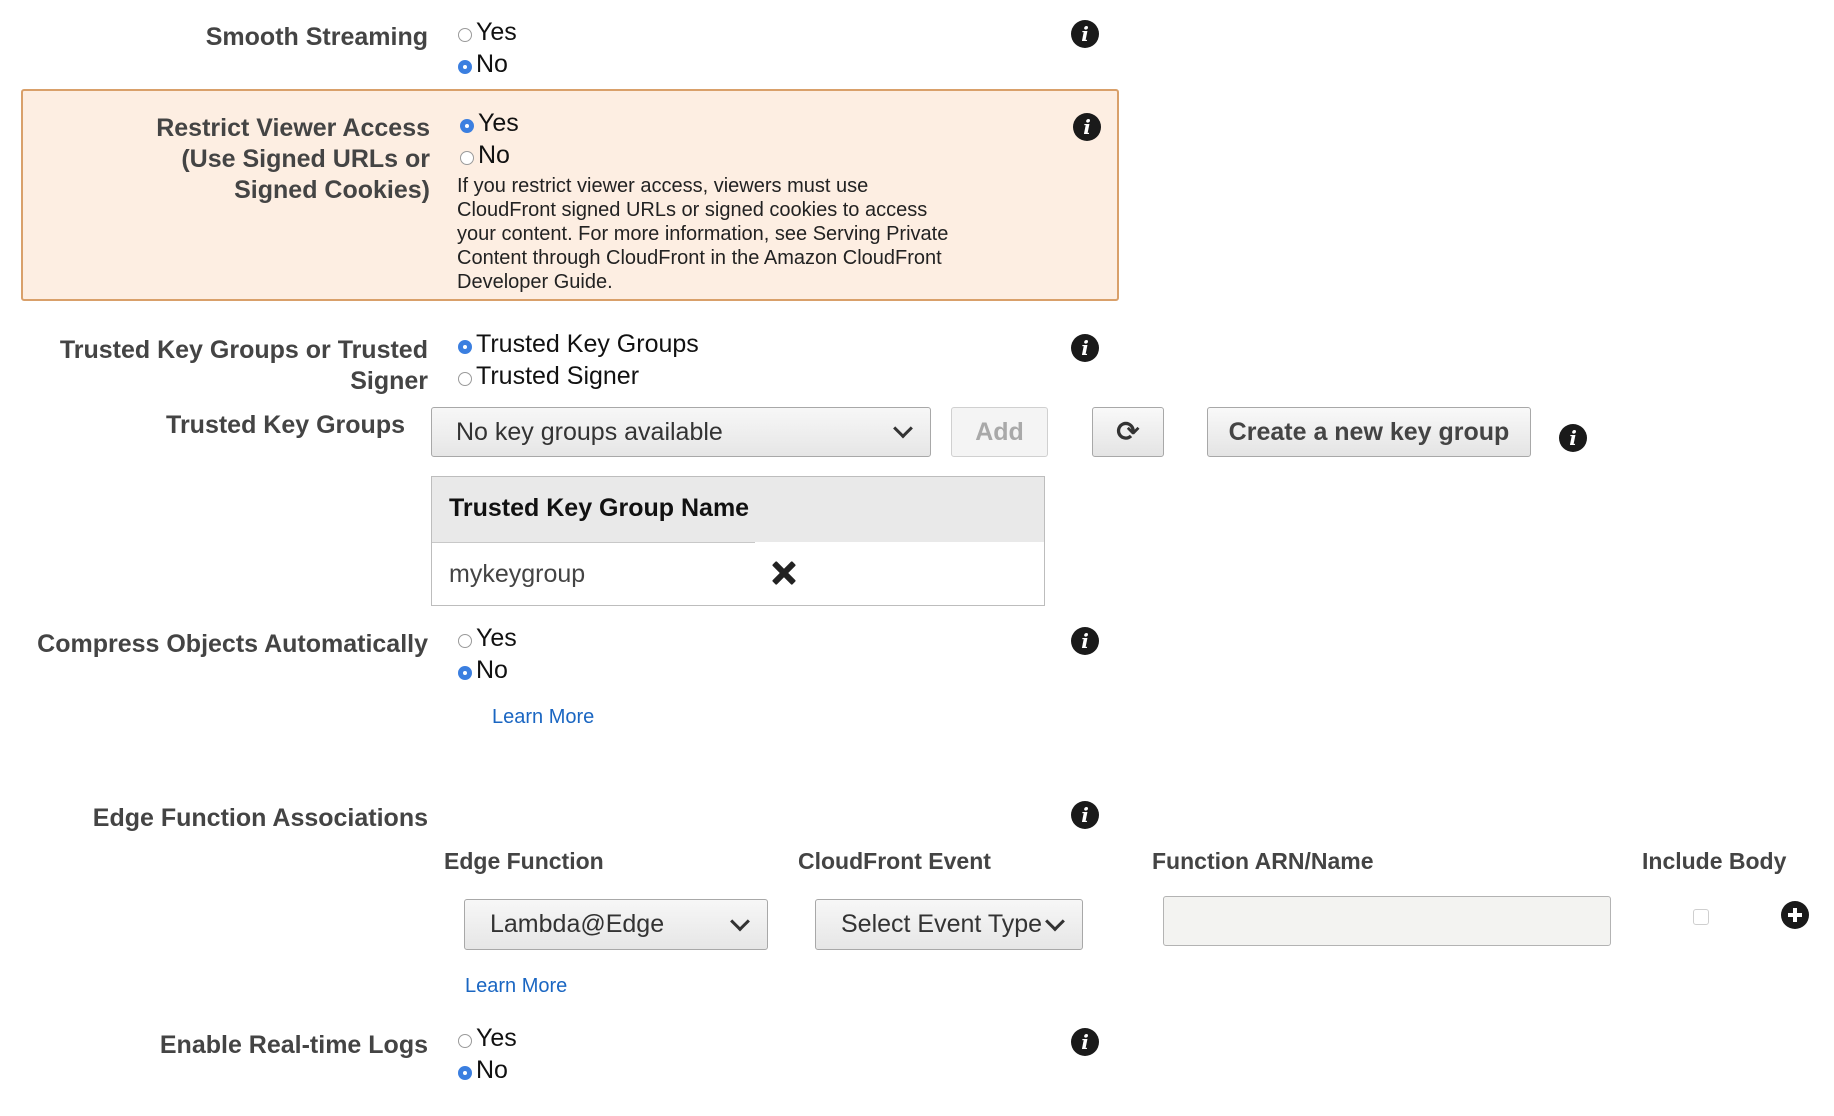 Image resolution: width=1834 pixels, height=1116 pixels. Describe the element at coordinates (577, 924) in the screenshot. I see `select-value: Lambda@Edge` at that location.